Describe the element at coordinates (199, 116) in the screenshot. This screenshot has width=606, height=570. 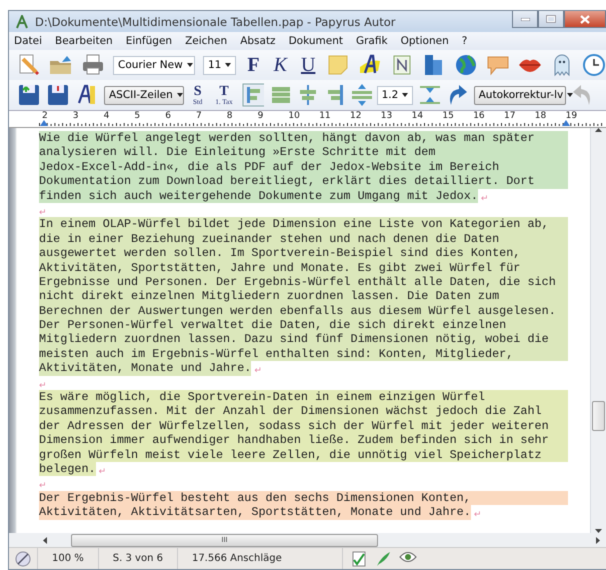
I see `ruler-number: 7` at that location.